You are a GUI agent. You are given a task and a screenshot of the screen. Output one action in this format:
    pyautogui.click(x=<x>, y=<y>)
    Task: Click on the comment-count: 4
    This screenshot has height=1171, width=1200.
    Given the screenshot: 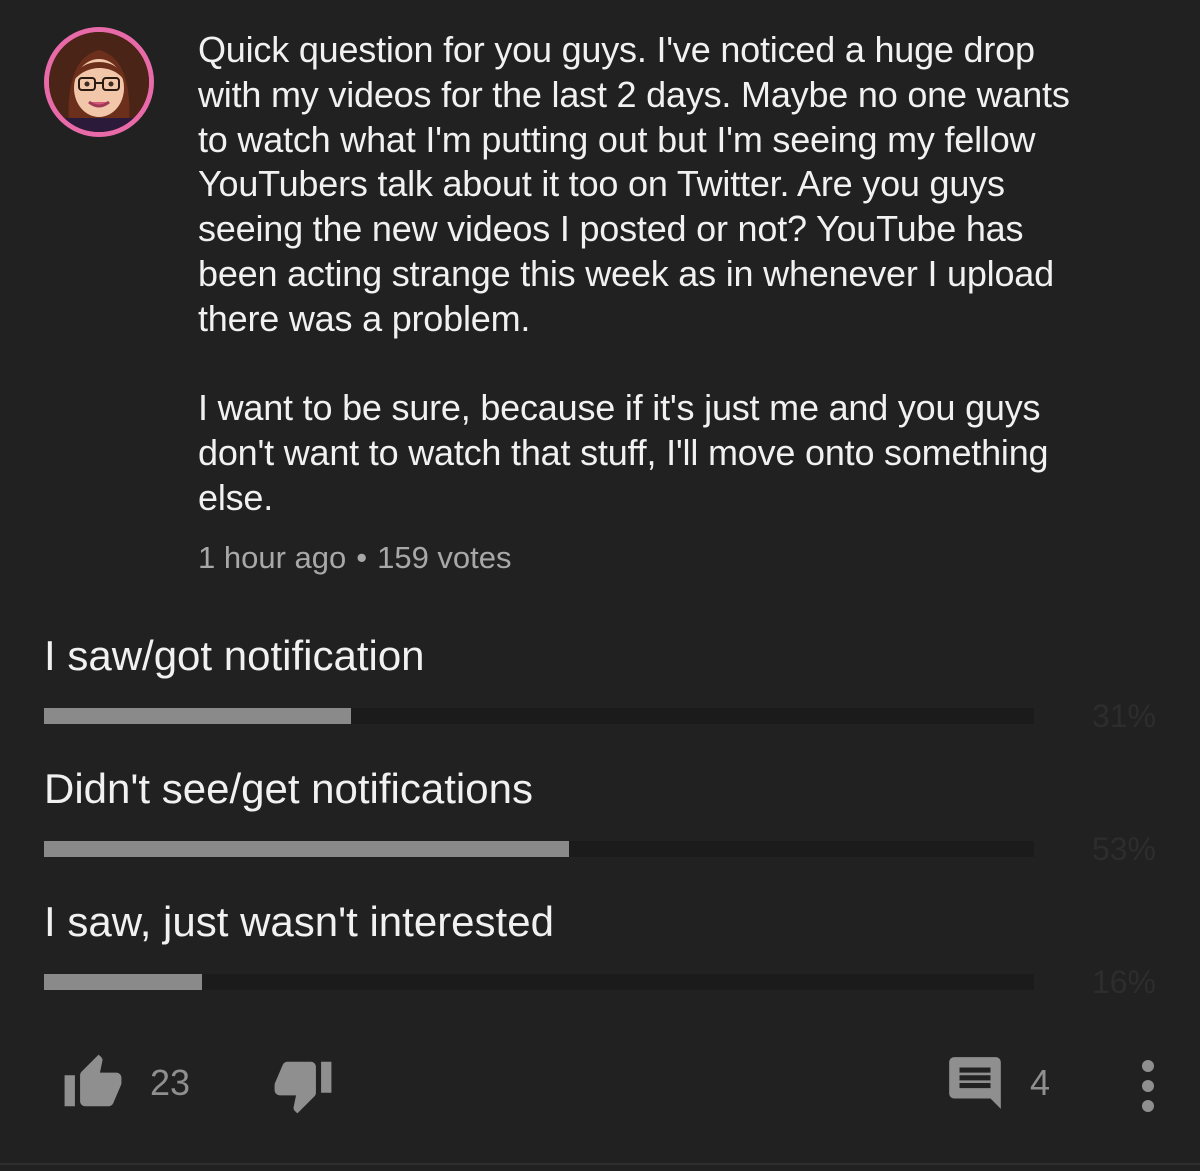 What is the action you would take?
    pyautogui.click(x=1040, y=1082)
    